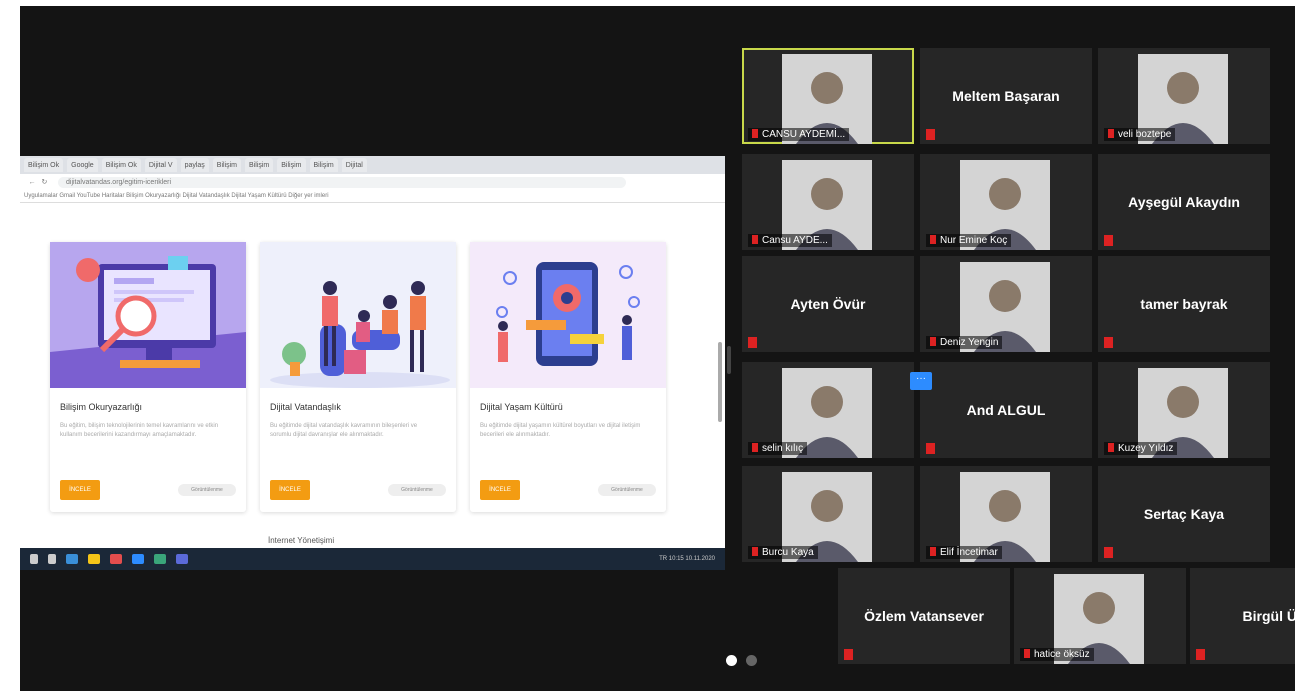 This screenshot has width=1305, height=691. What do you see at coordinates (752, 660) in the screenshot?
I see `page-dot` at bounding box center [752, 660].